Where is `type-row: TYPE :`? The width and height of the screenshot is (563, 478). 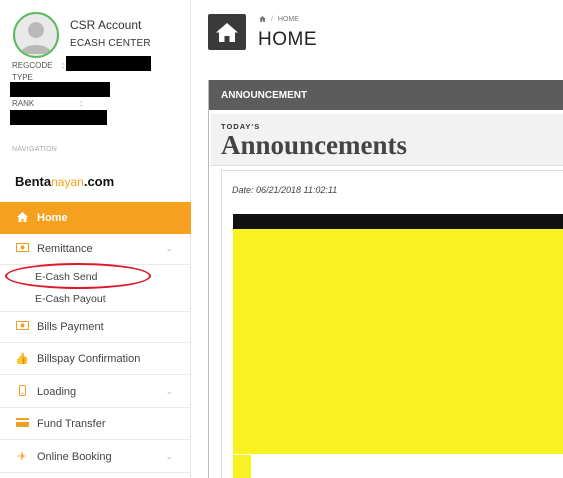
type-row: TYPE : is located at coordinates (38, 81).